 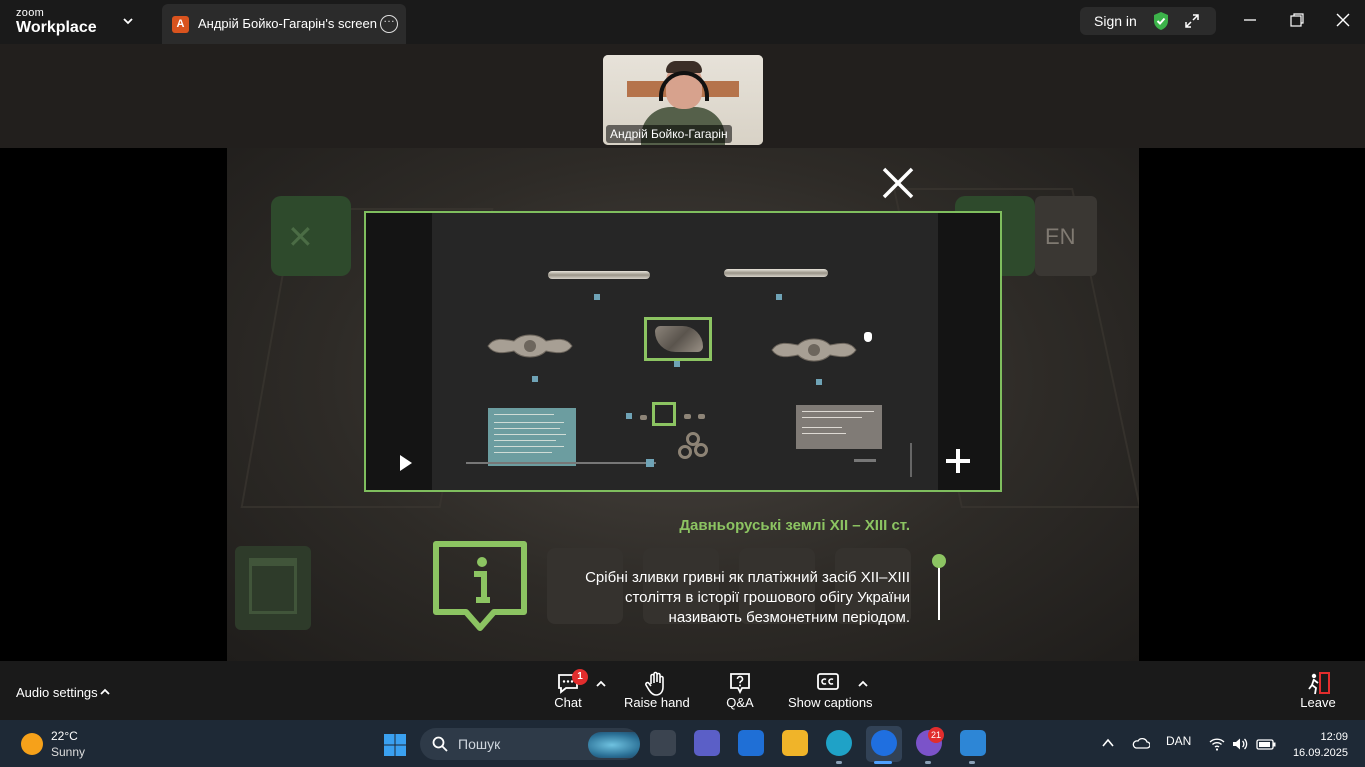 What do you see at coordinates (1240, 744) in the screenshot?
I see `volume-icon` at bounding box center [1240, 744].